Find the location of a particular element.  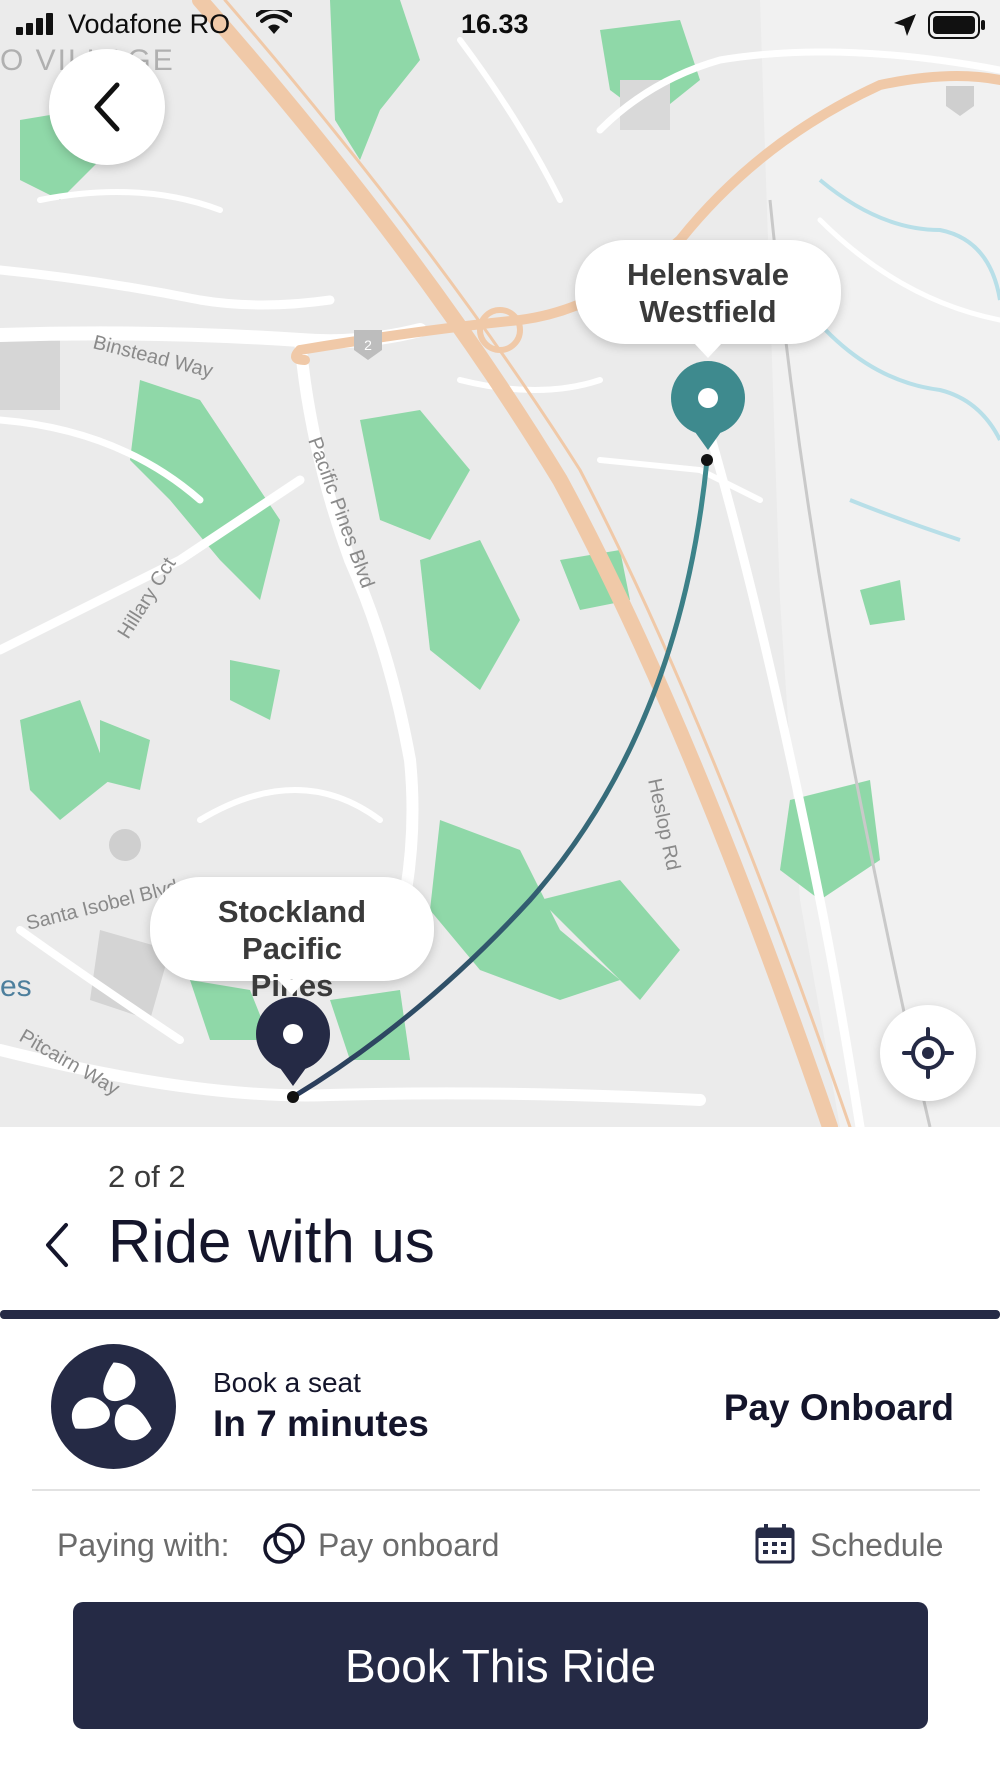

schedule-button: Schedule is located at coordinates (876, 1545).